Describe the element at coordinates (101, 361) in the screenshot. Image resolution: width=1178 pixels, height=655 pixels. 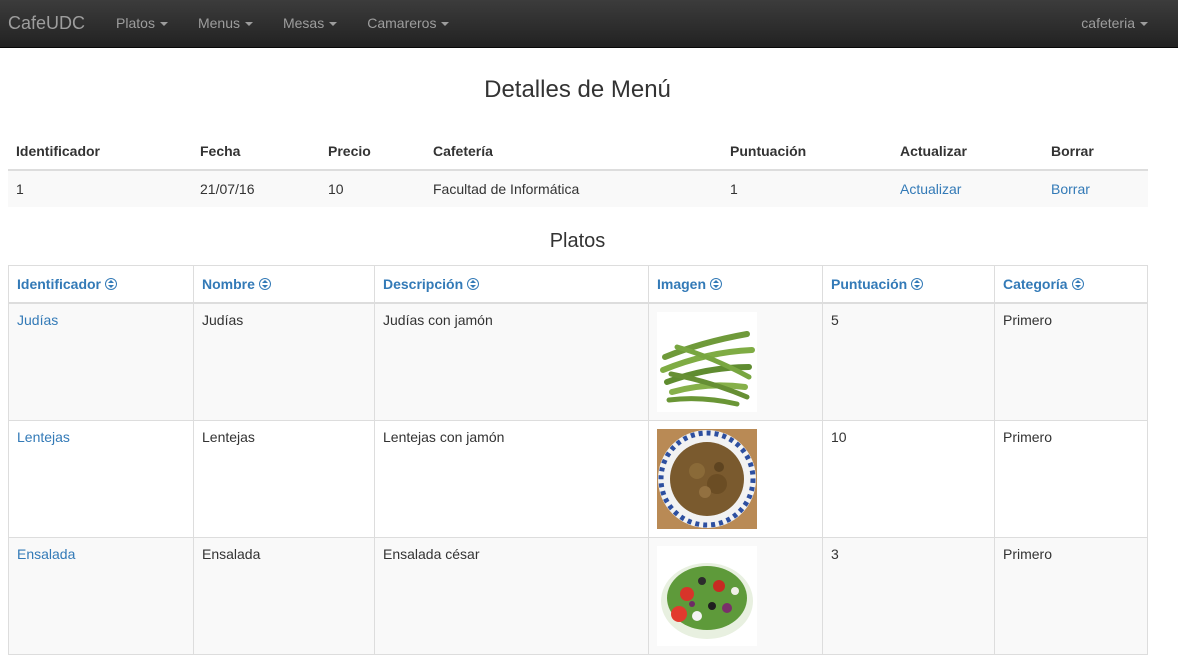
I see `plato-id-cell: Judías` at that location.